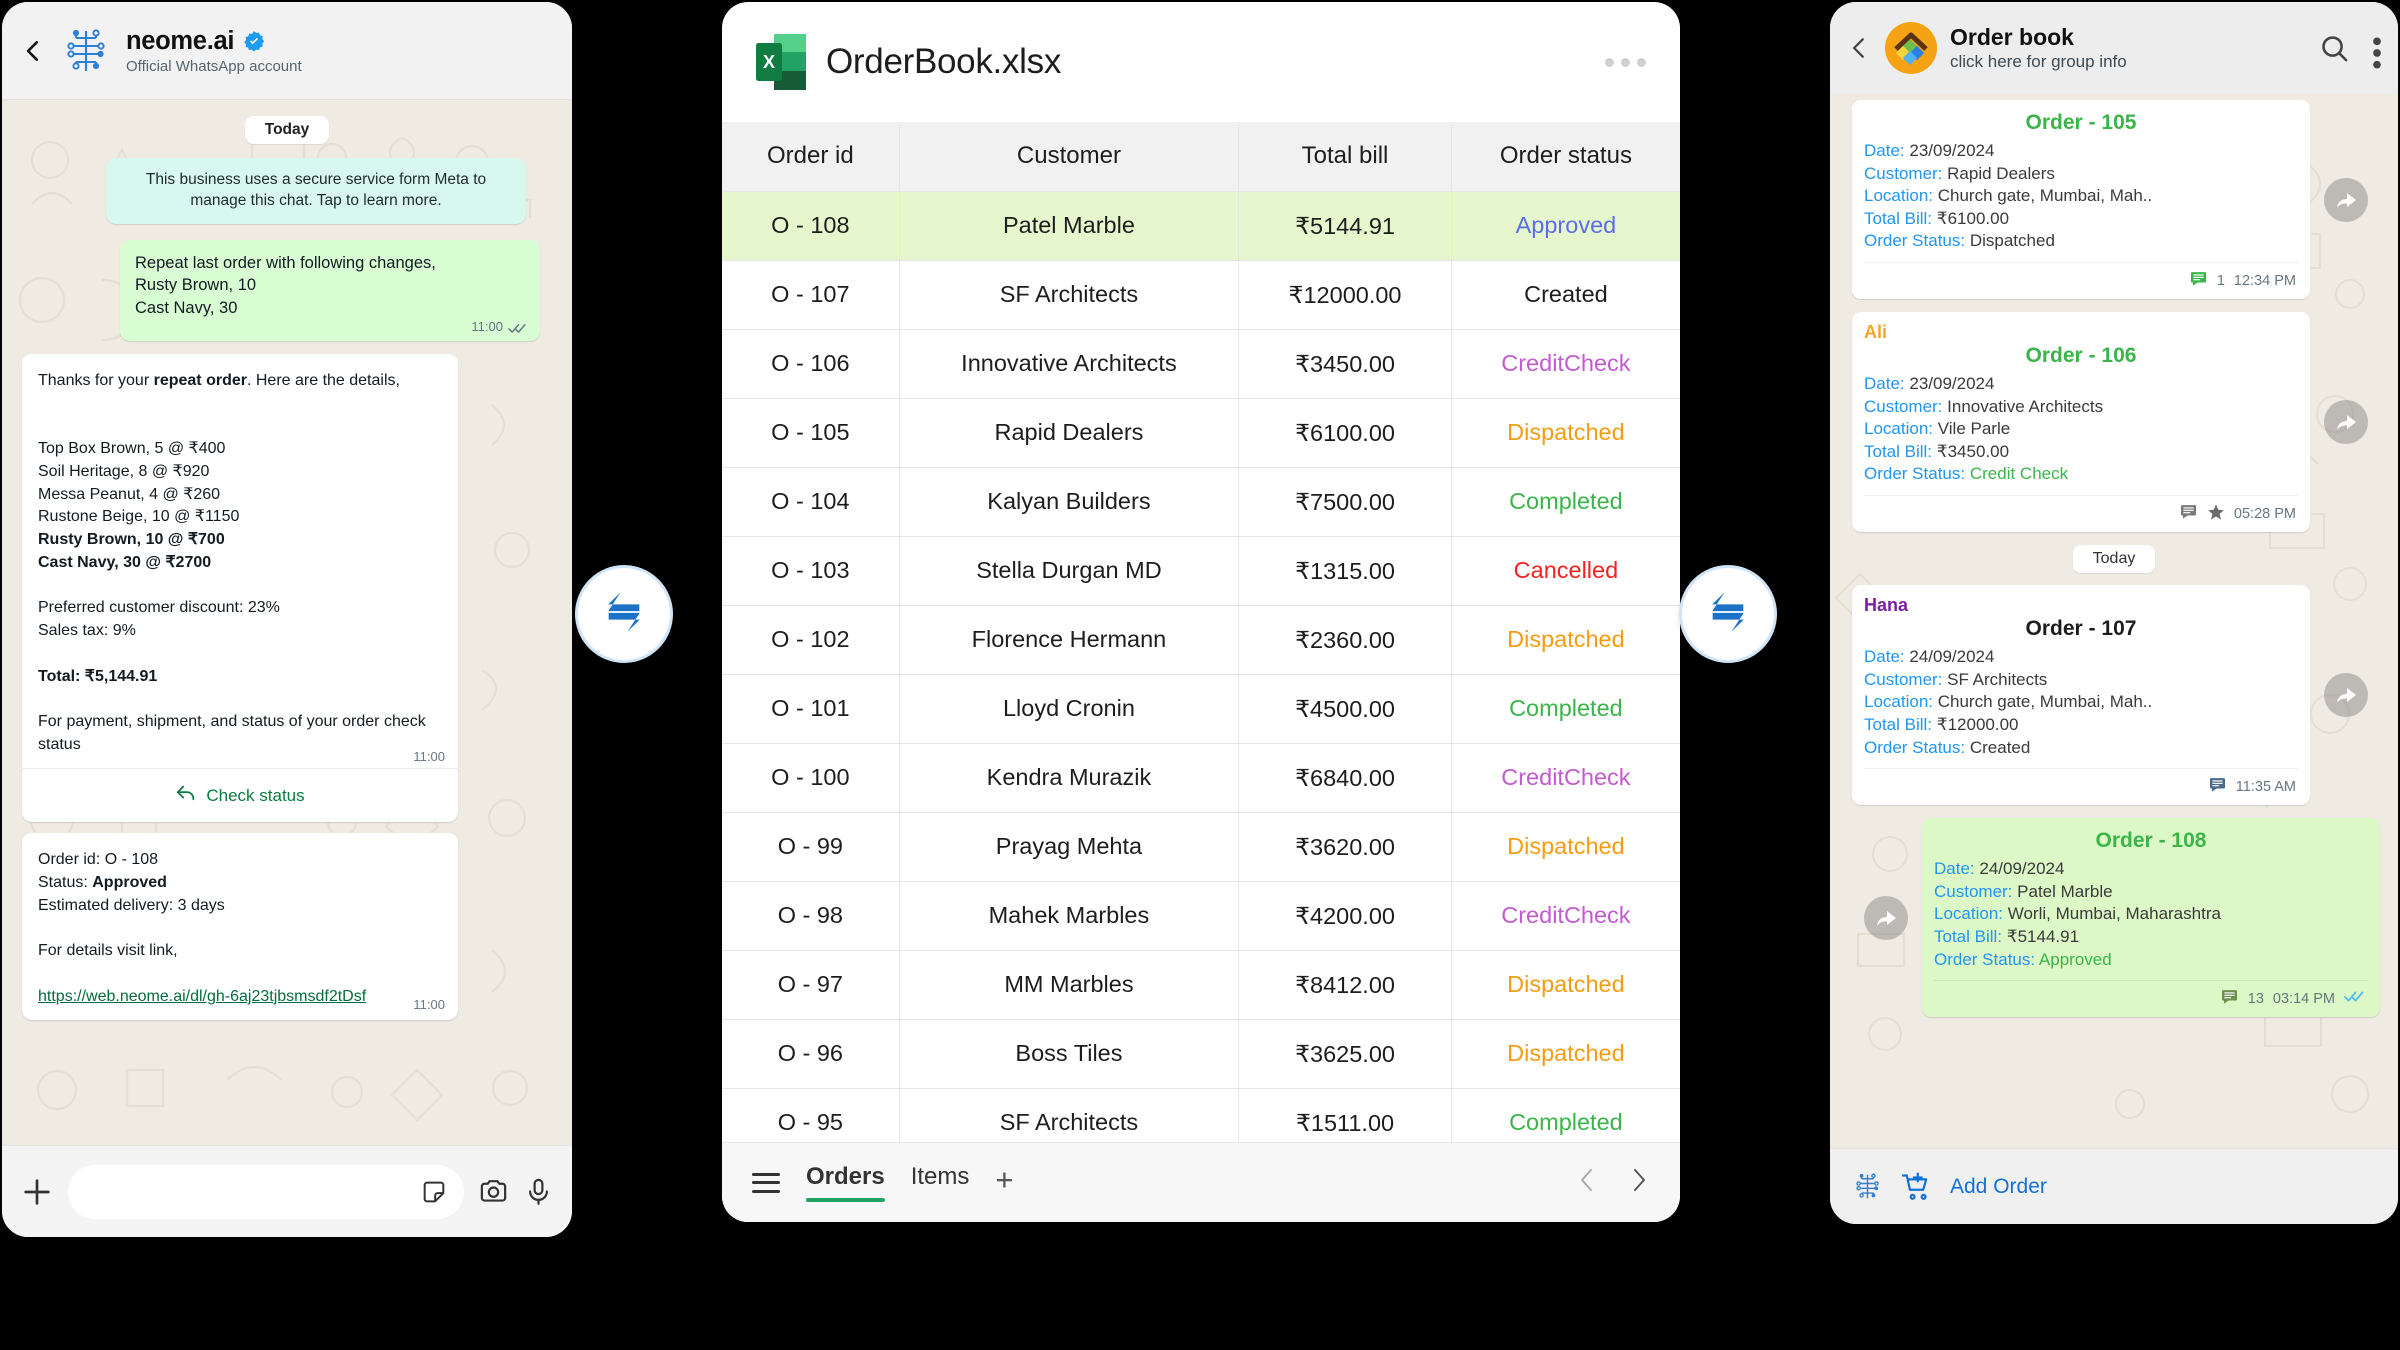 The height and width of the screenshot is (1350, 2400). Describe the element at coordinates (240, 795) in the screenshot. I see `check-status-button: Check status` at that location.